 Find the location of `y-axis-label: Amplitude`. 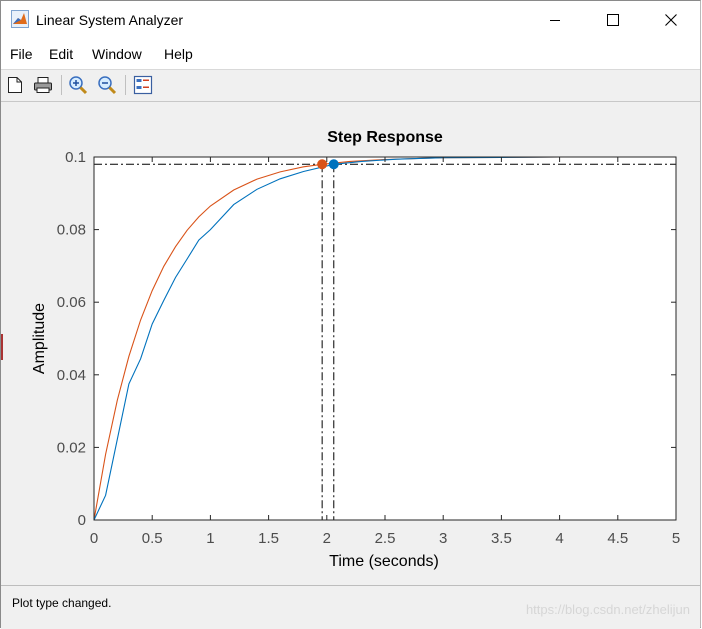

y-axis-label: Amplitude is located at coordinates (39, 338).